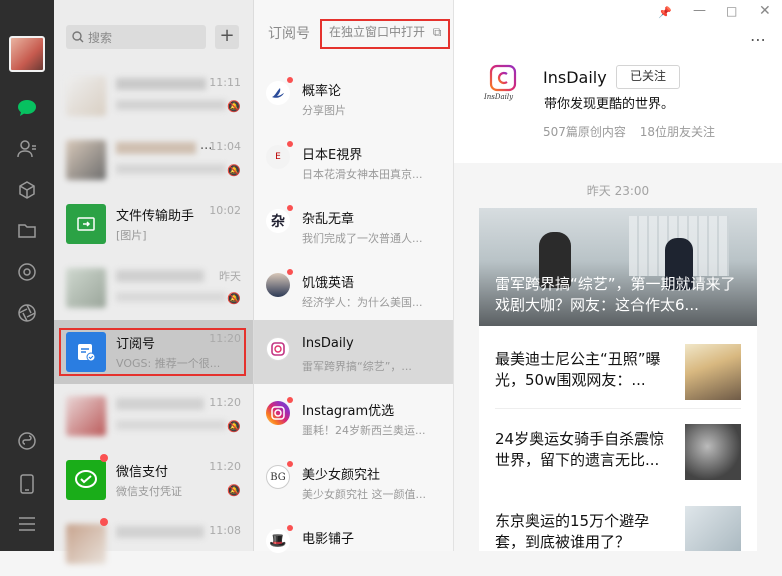 The image size is (782, 576). I want to click on chat-item-wechat-pay: 微信支付 微信支付凭证 11:20 🔕, so click(153, 480).